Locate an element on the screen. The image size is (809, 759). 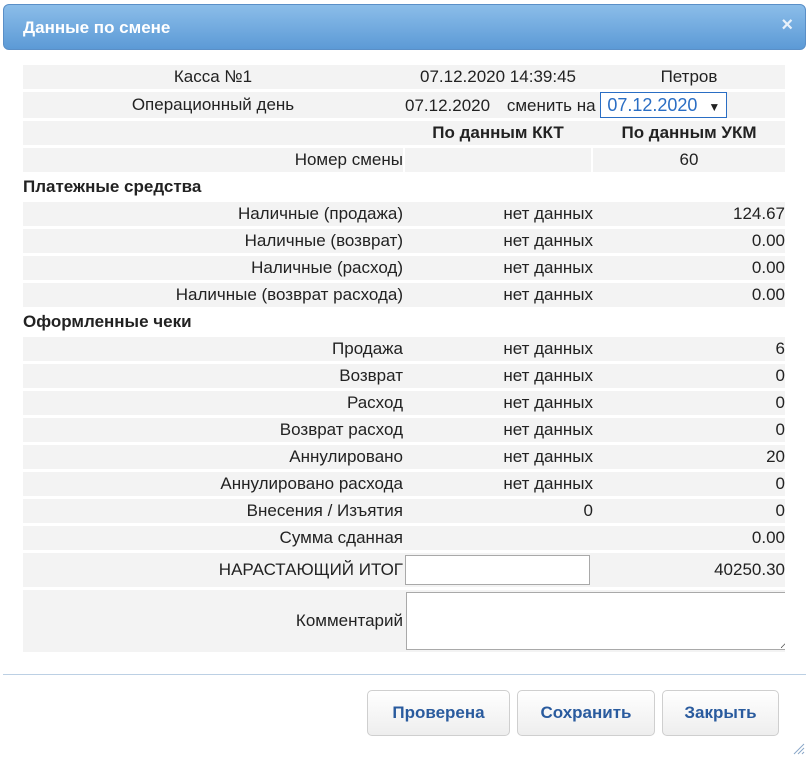
columns-header: По данным ККТ По данным УКМ is located at coordinates (404, 133).